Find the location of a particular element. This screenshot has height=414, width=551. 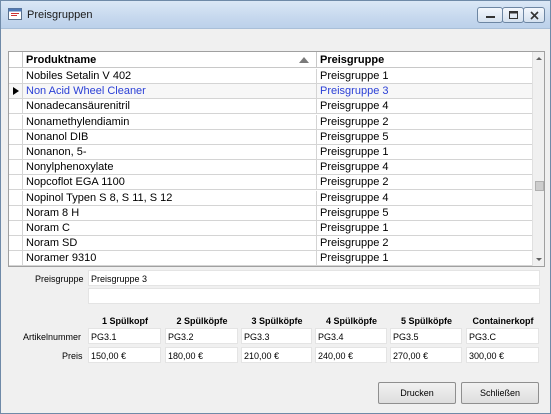

column-header: 3 Spülköpfe is located at coordinates (277, 321).